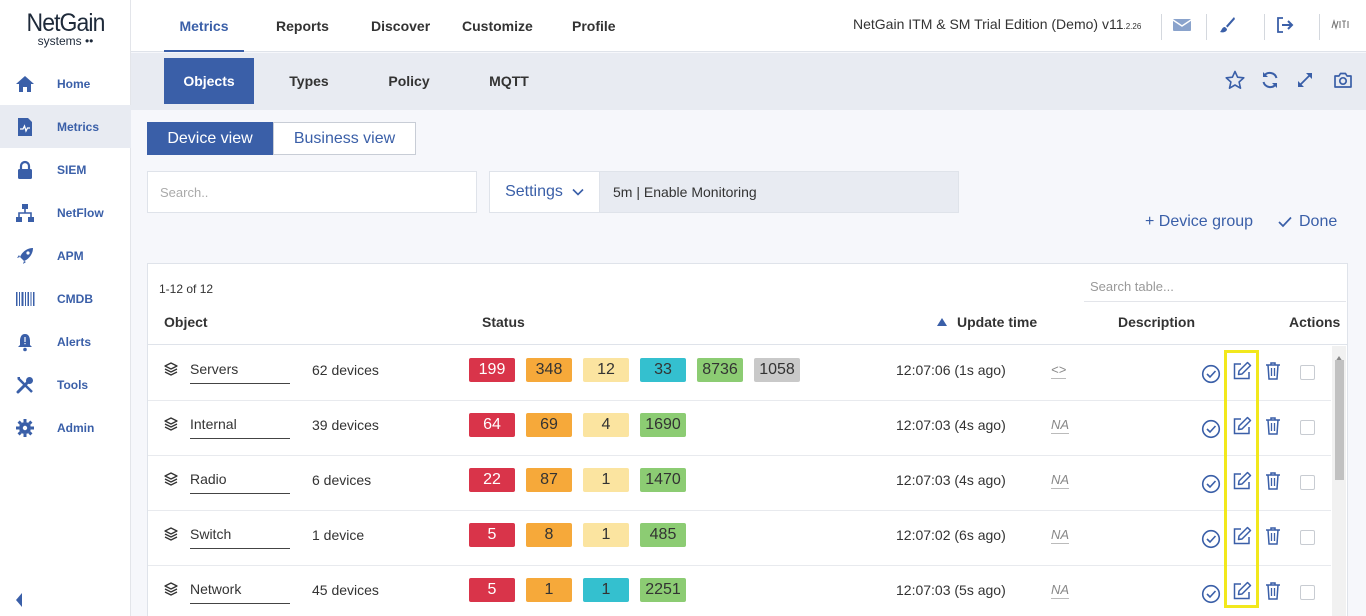 The height and width of the screenshot is (616, 1366). Describe the element at coordinates (987, 322) in the screenshot. I see `header-update-time: Update time` at that location.